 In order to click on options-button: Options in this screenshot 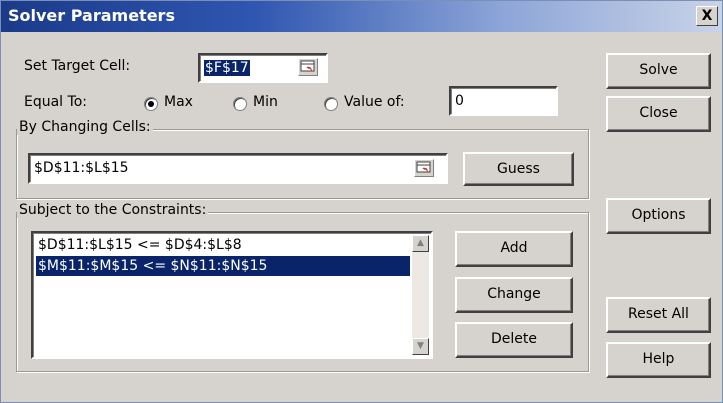, I will do `click(658, 216)`.